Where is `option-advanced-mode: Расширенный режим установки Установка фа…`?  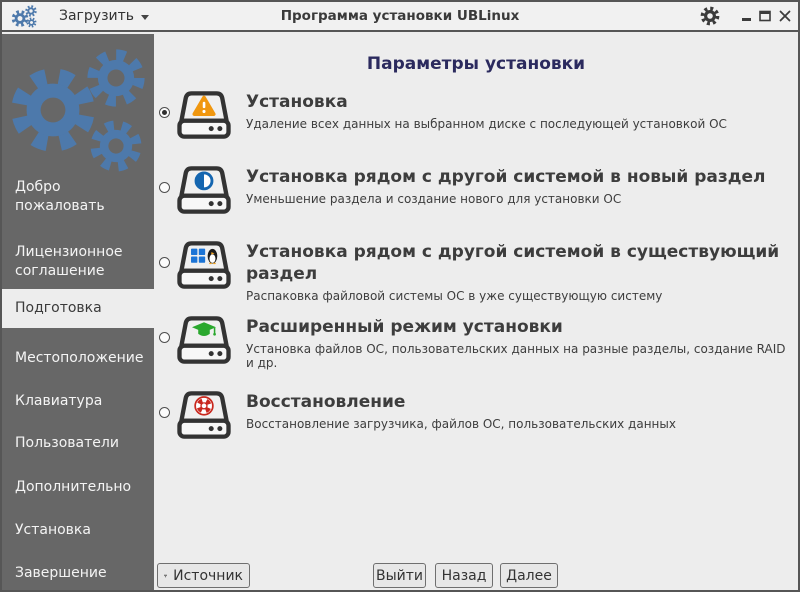
option-advanced-mode: Расширенный режим установки Установка фа… is located at coordinates (475, 347).